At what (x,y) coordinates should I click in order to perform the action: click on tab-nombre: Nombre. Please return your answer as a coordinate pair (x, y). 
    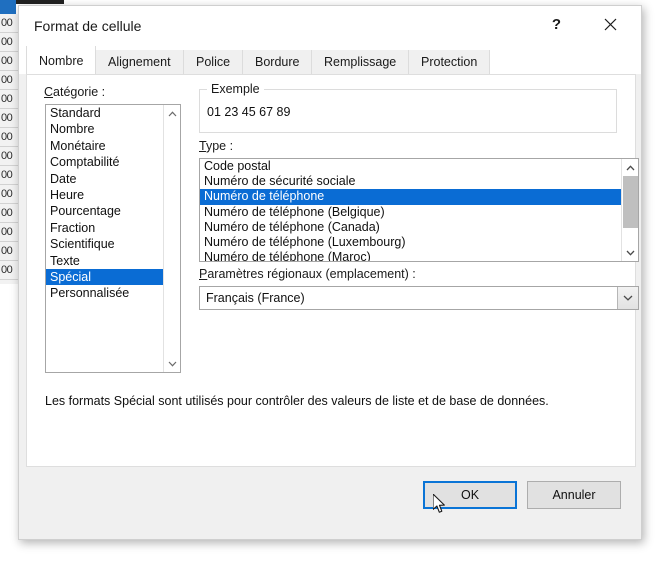
    Looking at the image, I should click on (61, 60).